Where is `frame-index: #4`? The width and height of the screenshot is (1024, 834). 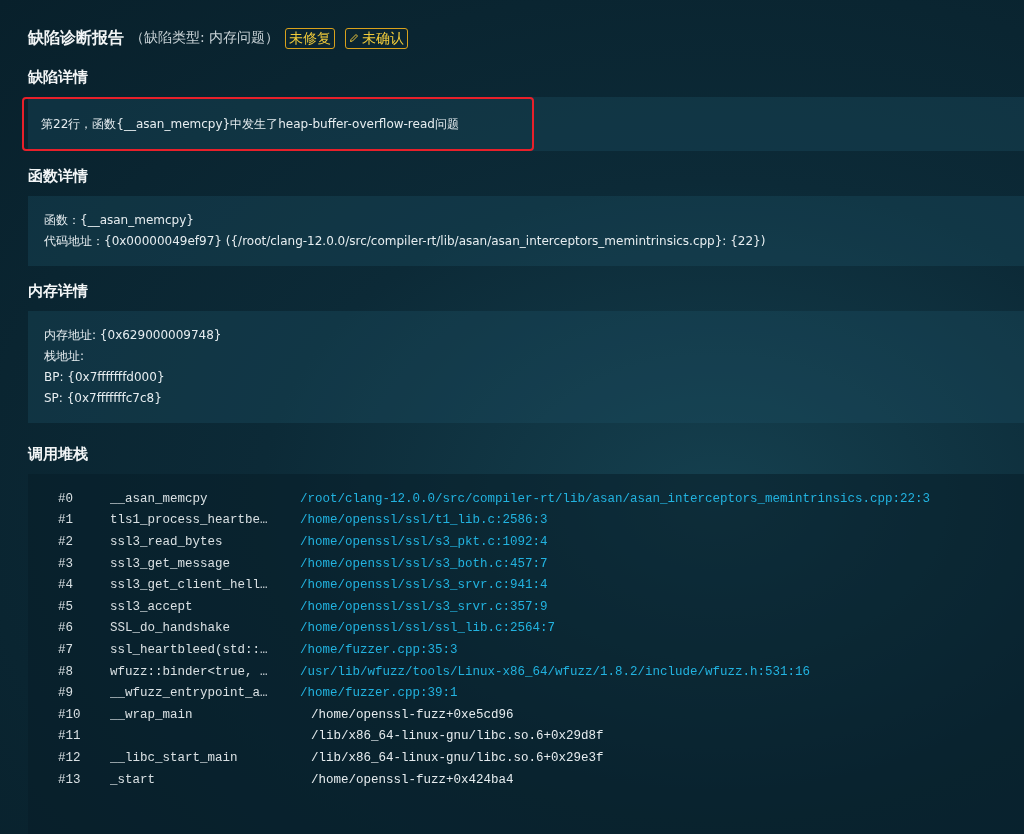 frame-index: #4 is located at coordinates (66, 585).